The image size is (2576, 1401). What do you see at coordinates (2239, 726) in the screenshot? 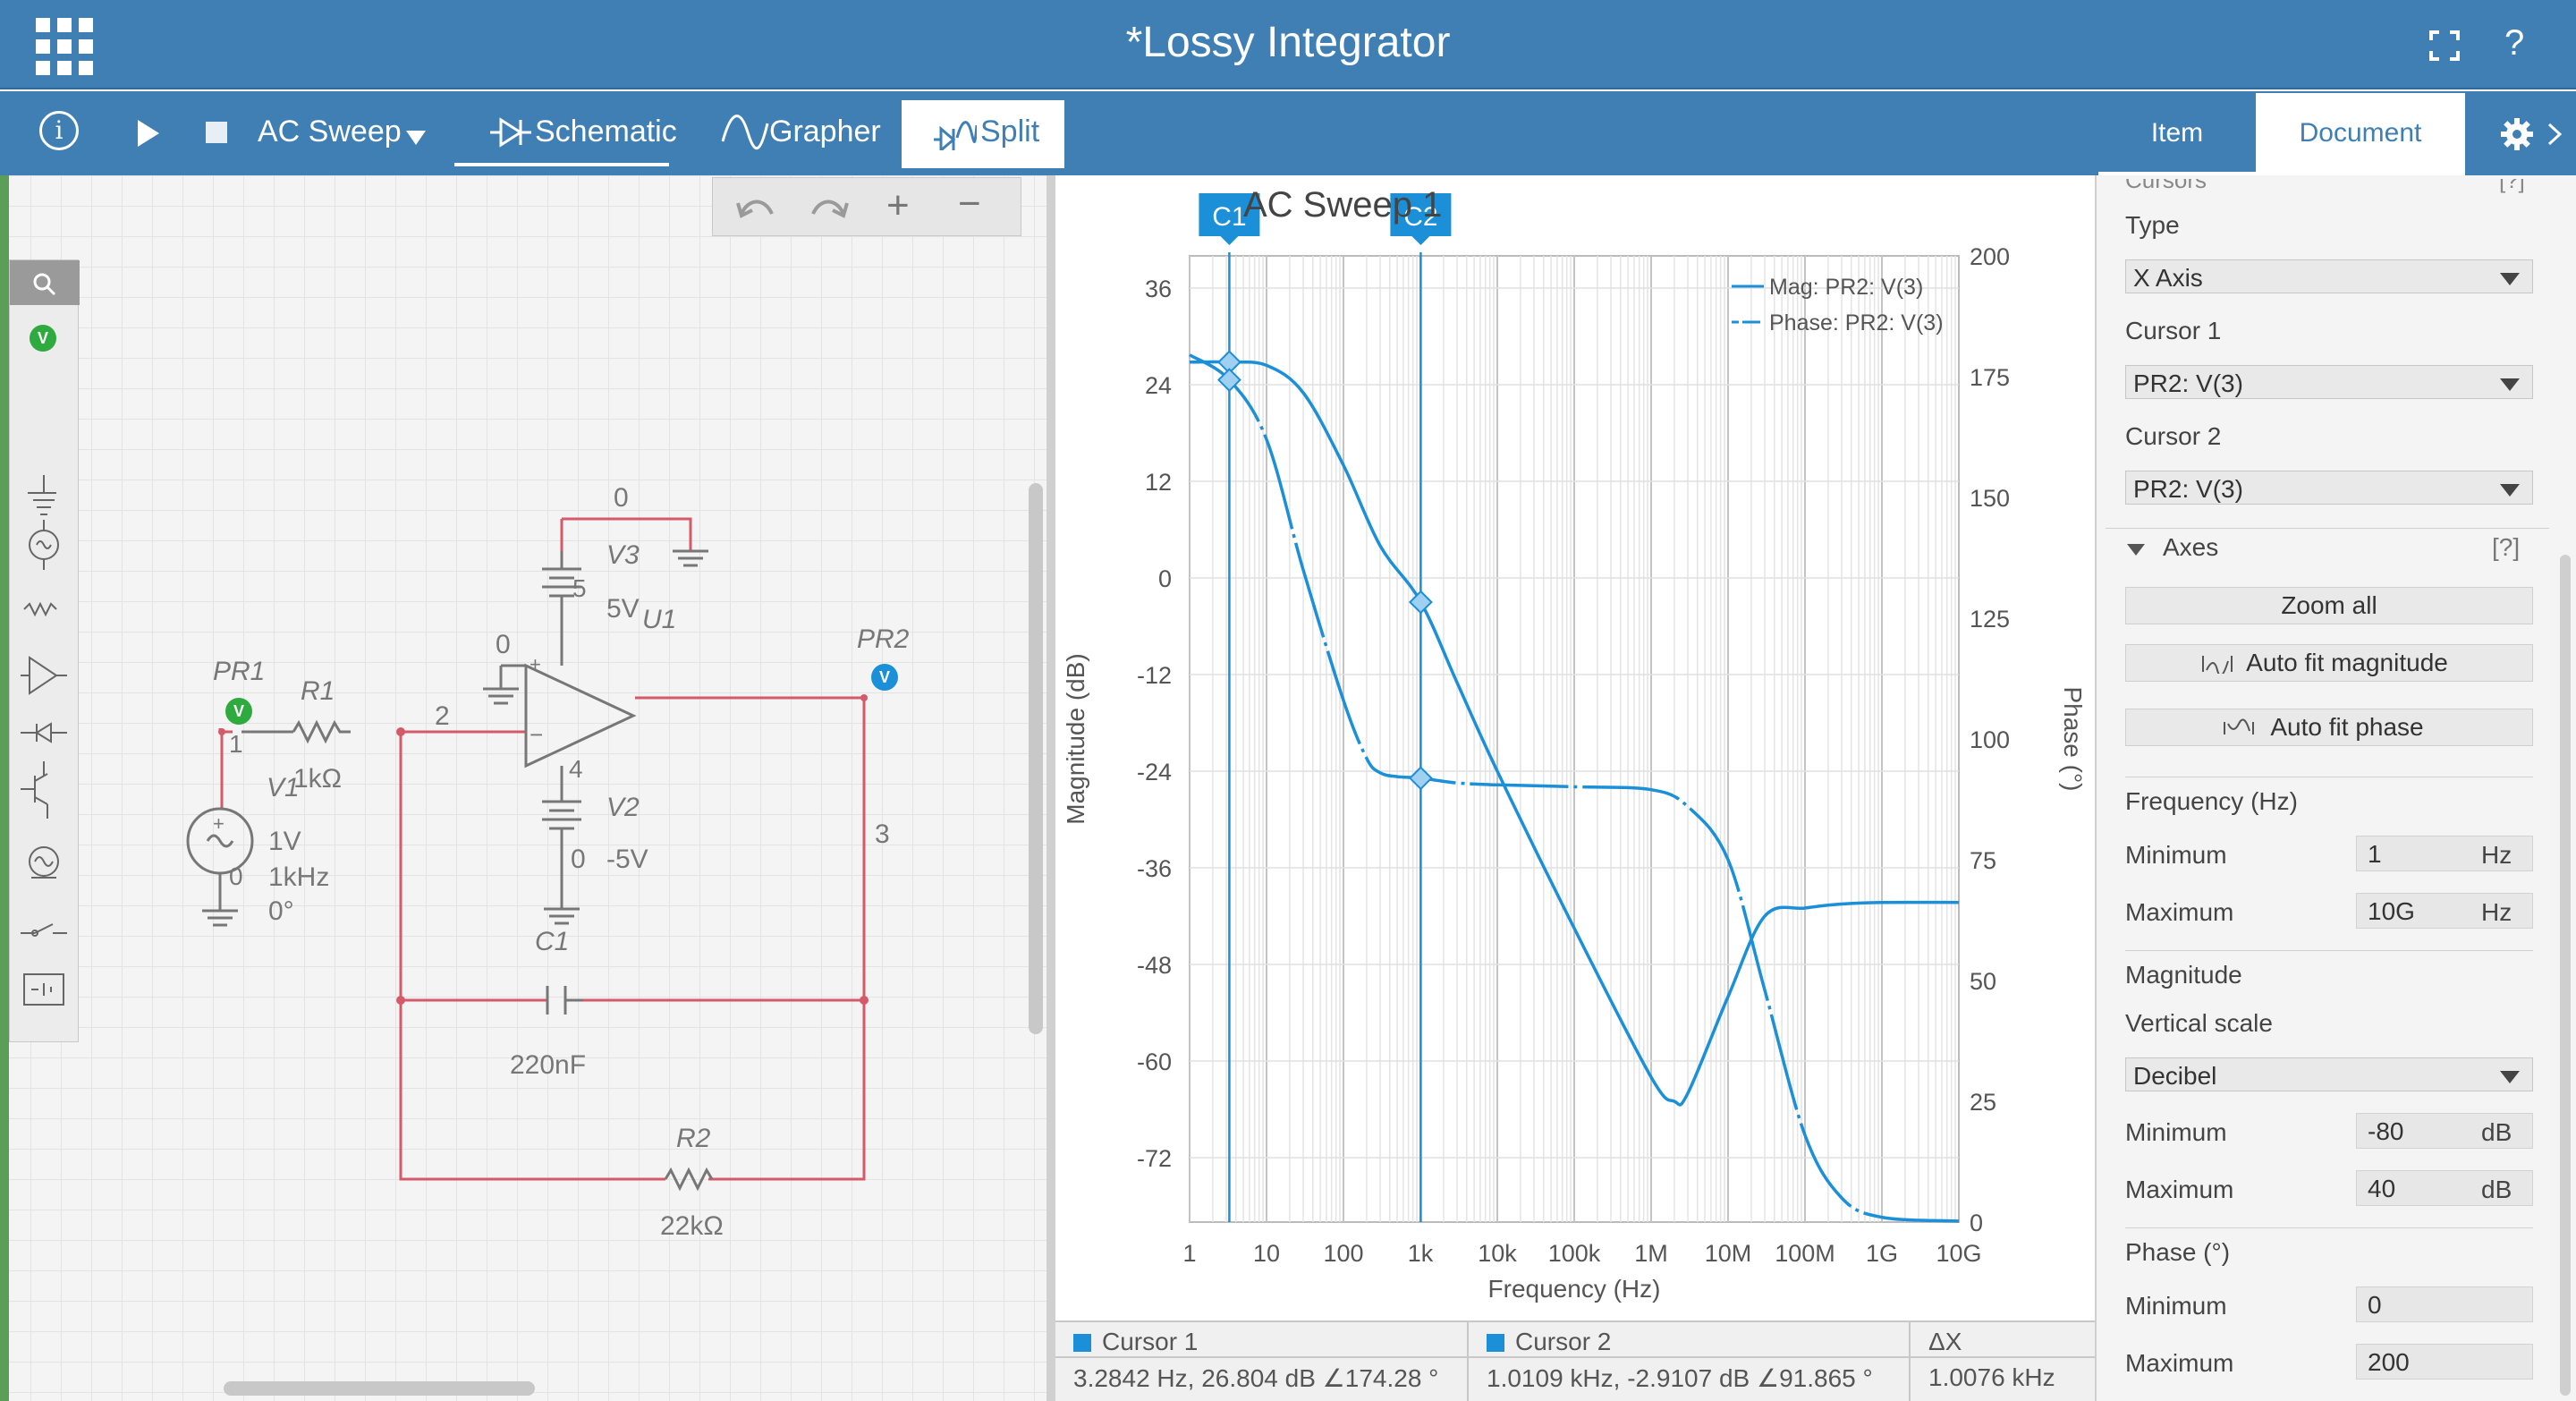
I see `auto-fit-phase-icon` at bounding box center [2239, 726].